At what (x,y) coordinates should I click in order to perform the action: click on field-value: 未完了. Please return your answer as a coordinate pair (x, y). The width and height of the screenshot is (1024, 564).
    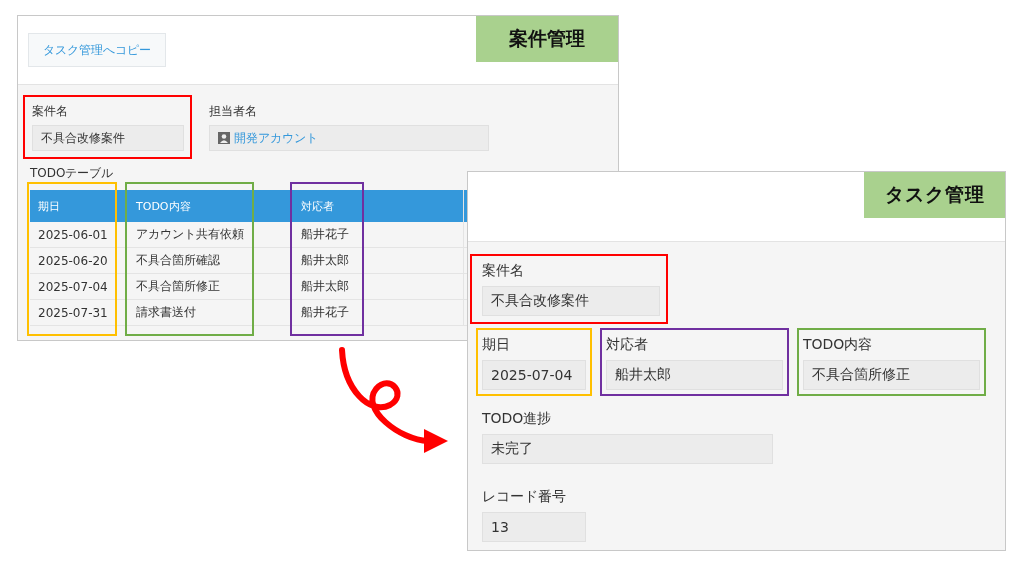
    Looking at the image, I should click on (627, 449).